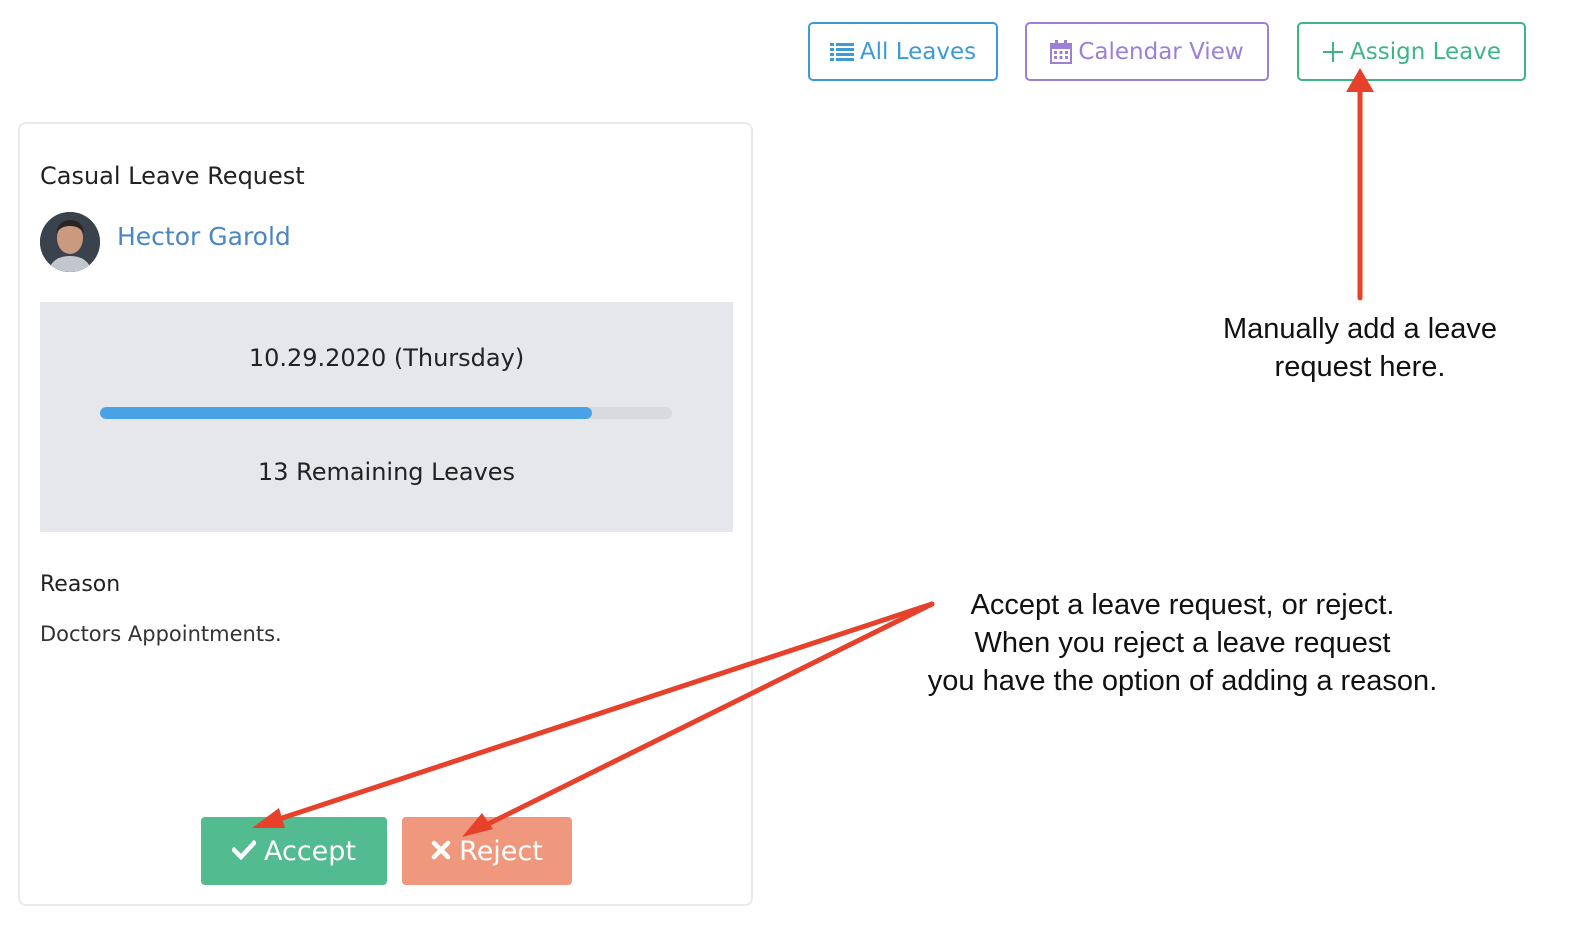  I want to click on leave-date: 10.29.2020 (Thursday), so click(386, 358).